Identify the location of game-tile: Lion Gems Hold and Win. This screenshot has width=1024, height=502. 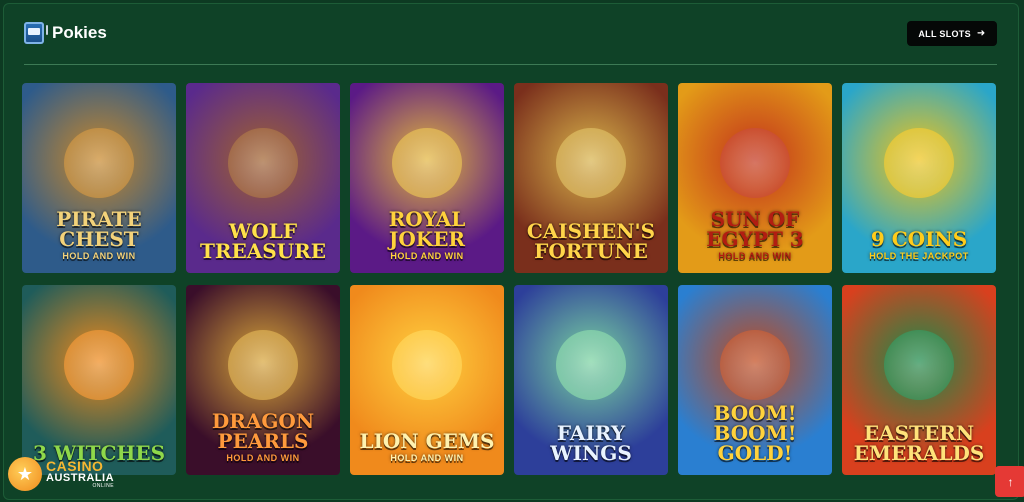
(427, 380).